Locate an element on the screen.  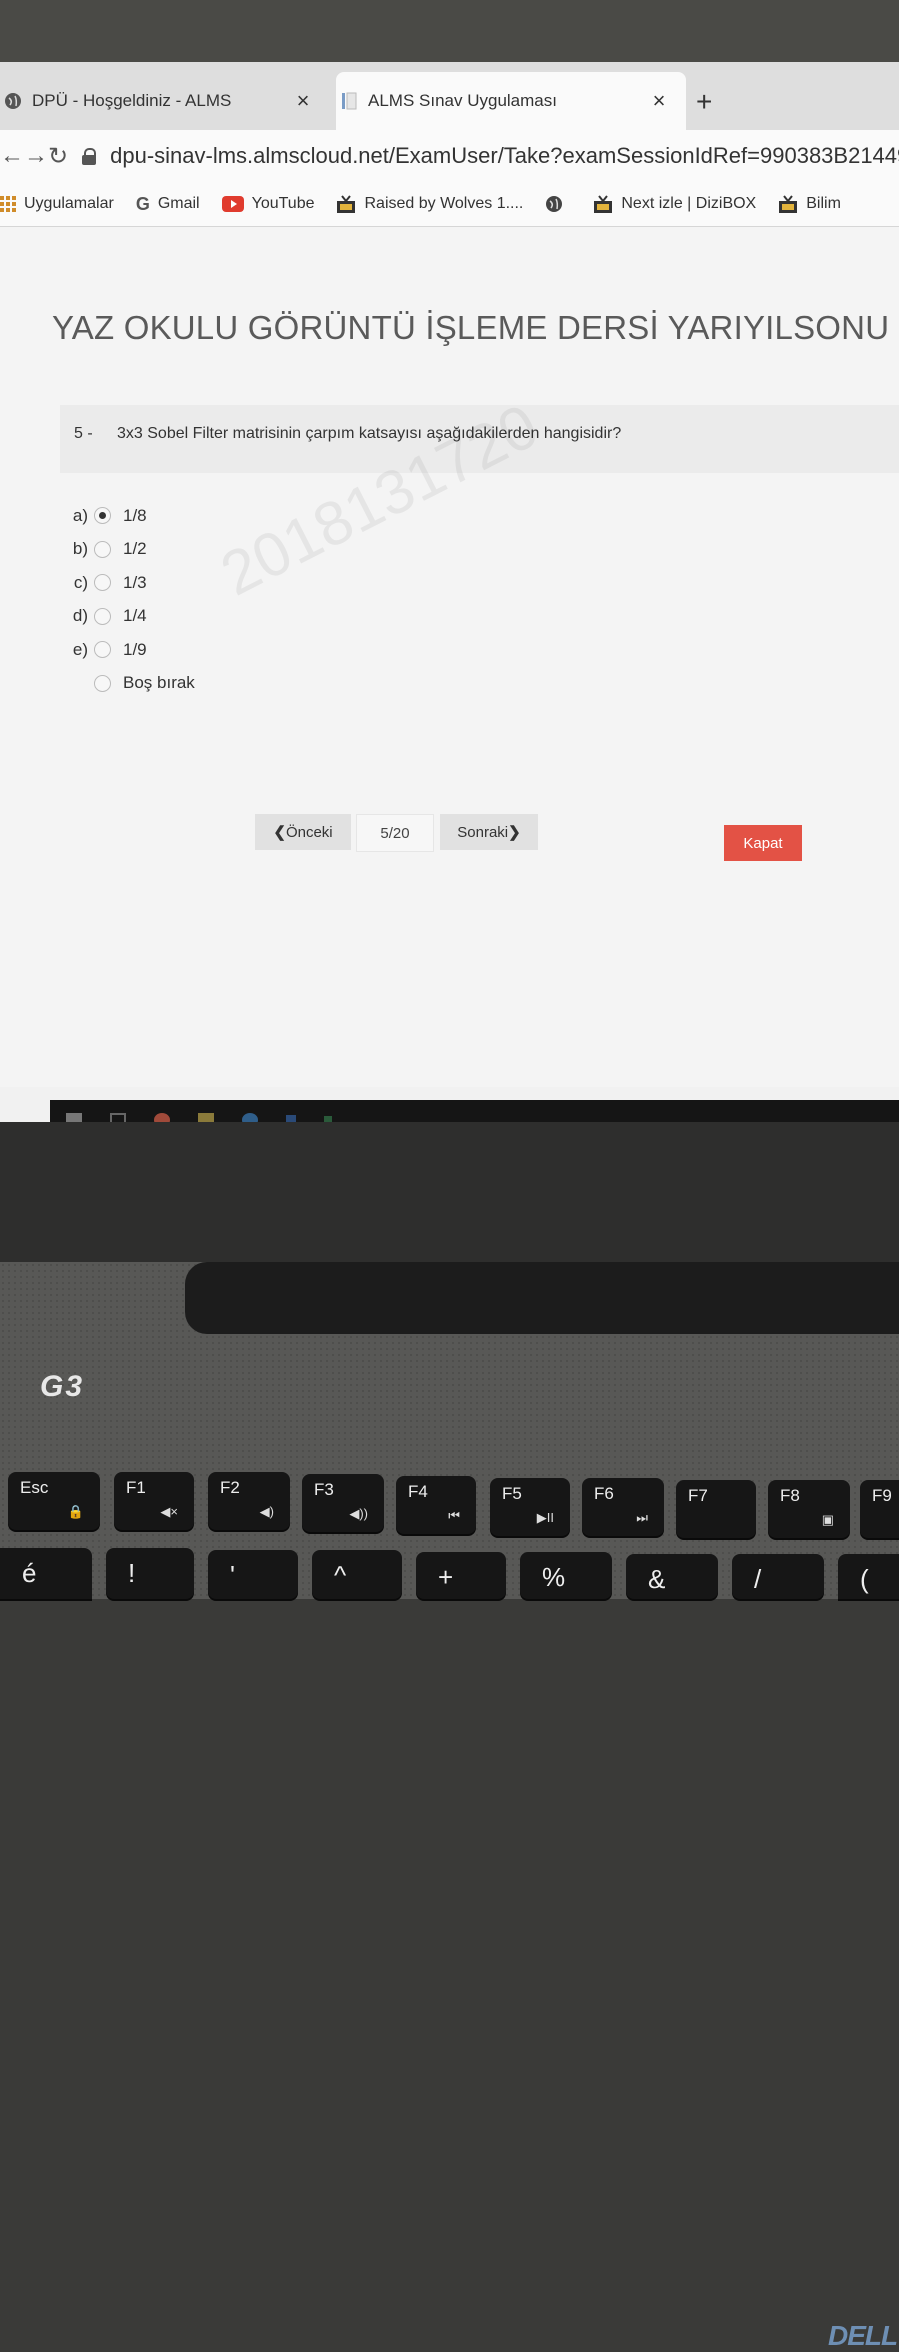
option-c: c) 1/3 is located at coordinates (127, 583).